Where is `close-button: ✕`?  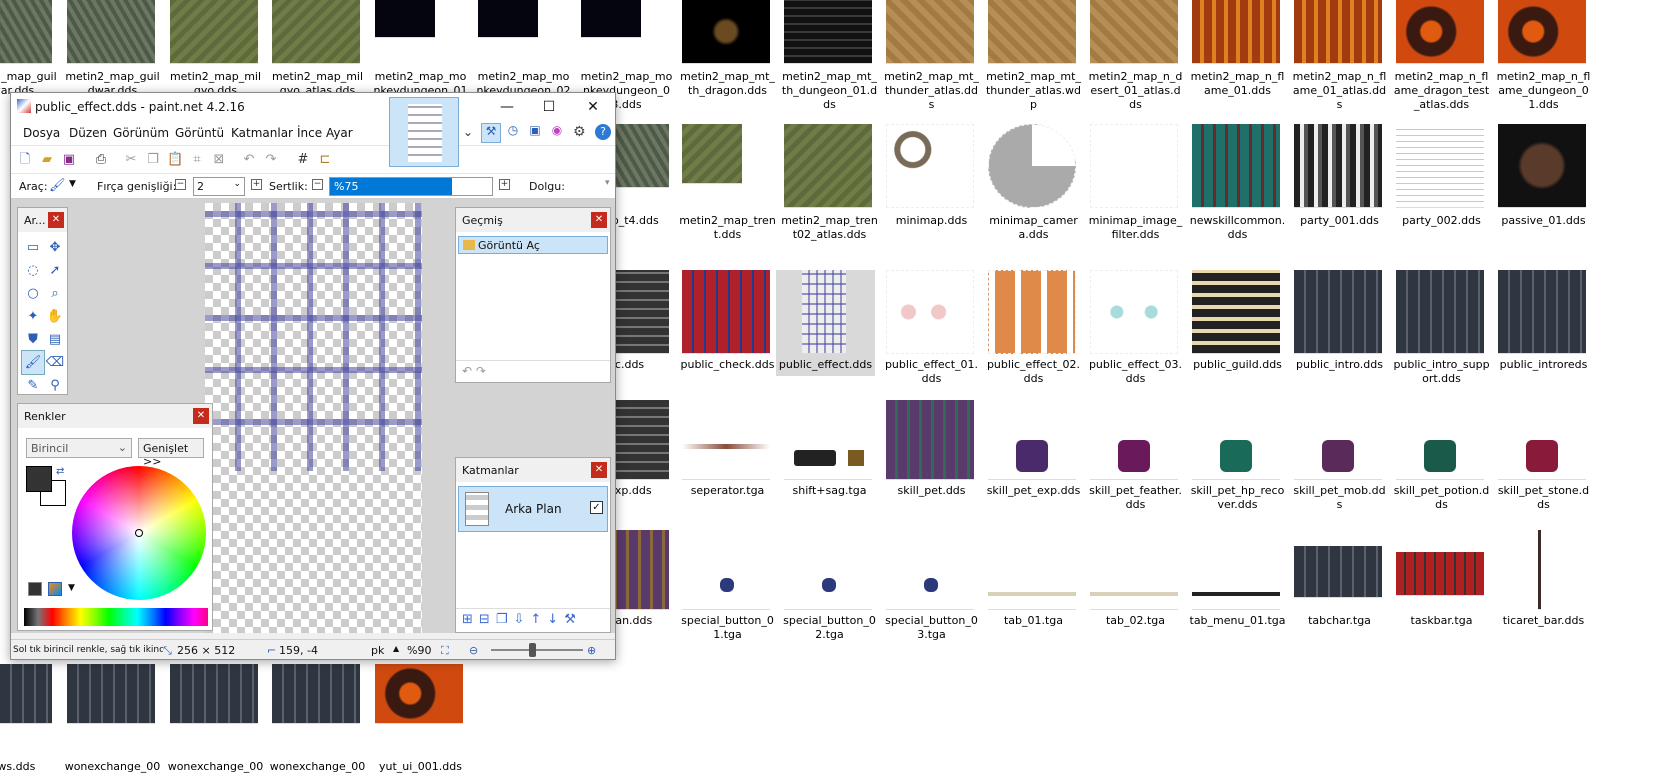 close-button: ✕ is located at coordinates (593, 107).